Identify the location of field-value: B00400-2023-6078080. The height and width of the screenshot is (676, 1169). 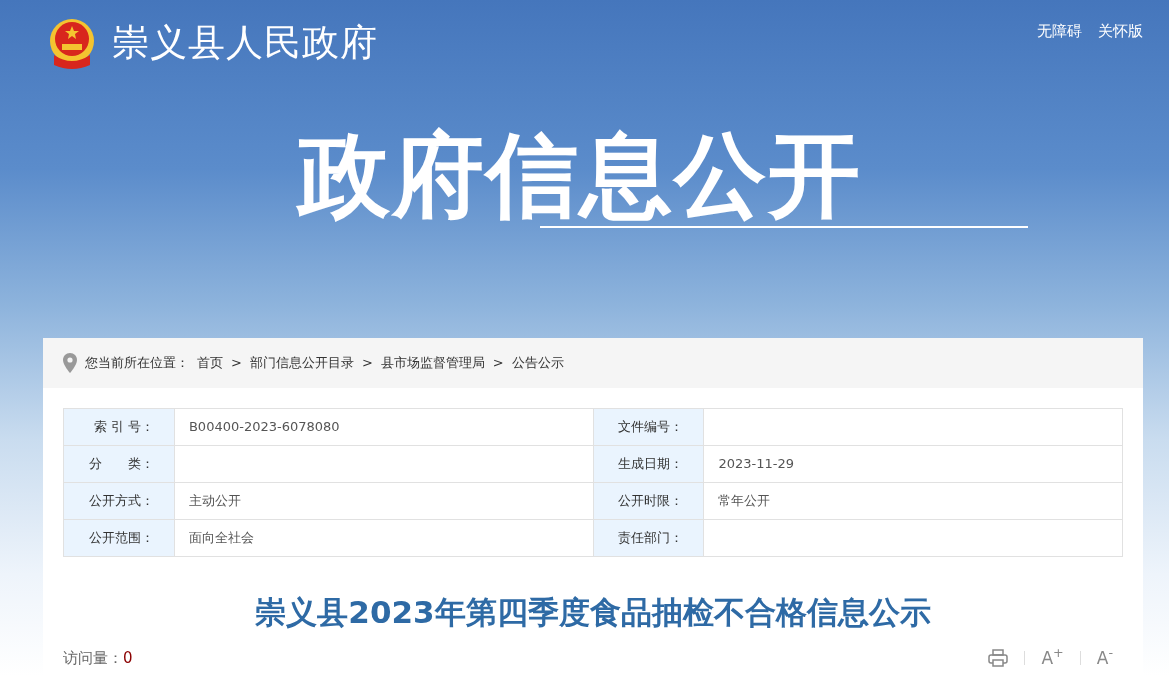
(383, 427).